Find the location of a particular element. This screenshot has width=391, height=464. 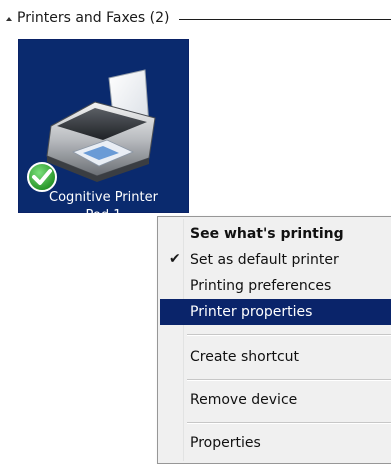

group-title: Printers and Faxes (2) is located at coordinates (93, 18).